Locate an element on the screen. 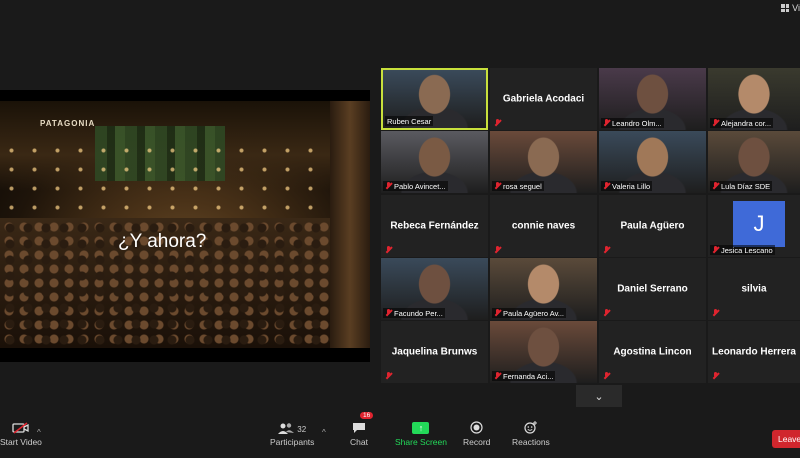  participant-name-label: Ruben Cesar is located at coordinates (409, 121).